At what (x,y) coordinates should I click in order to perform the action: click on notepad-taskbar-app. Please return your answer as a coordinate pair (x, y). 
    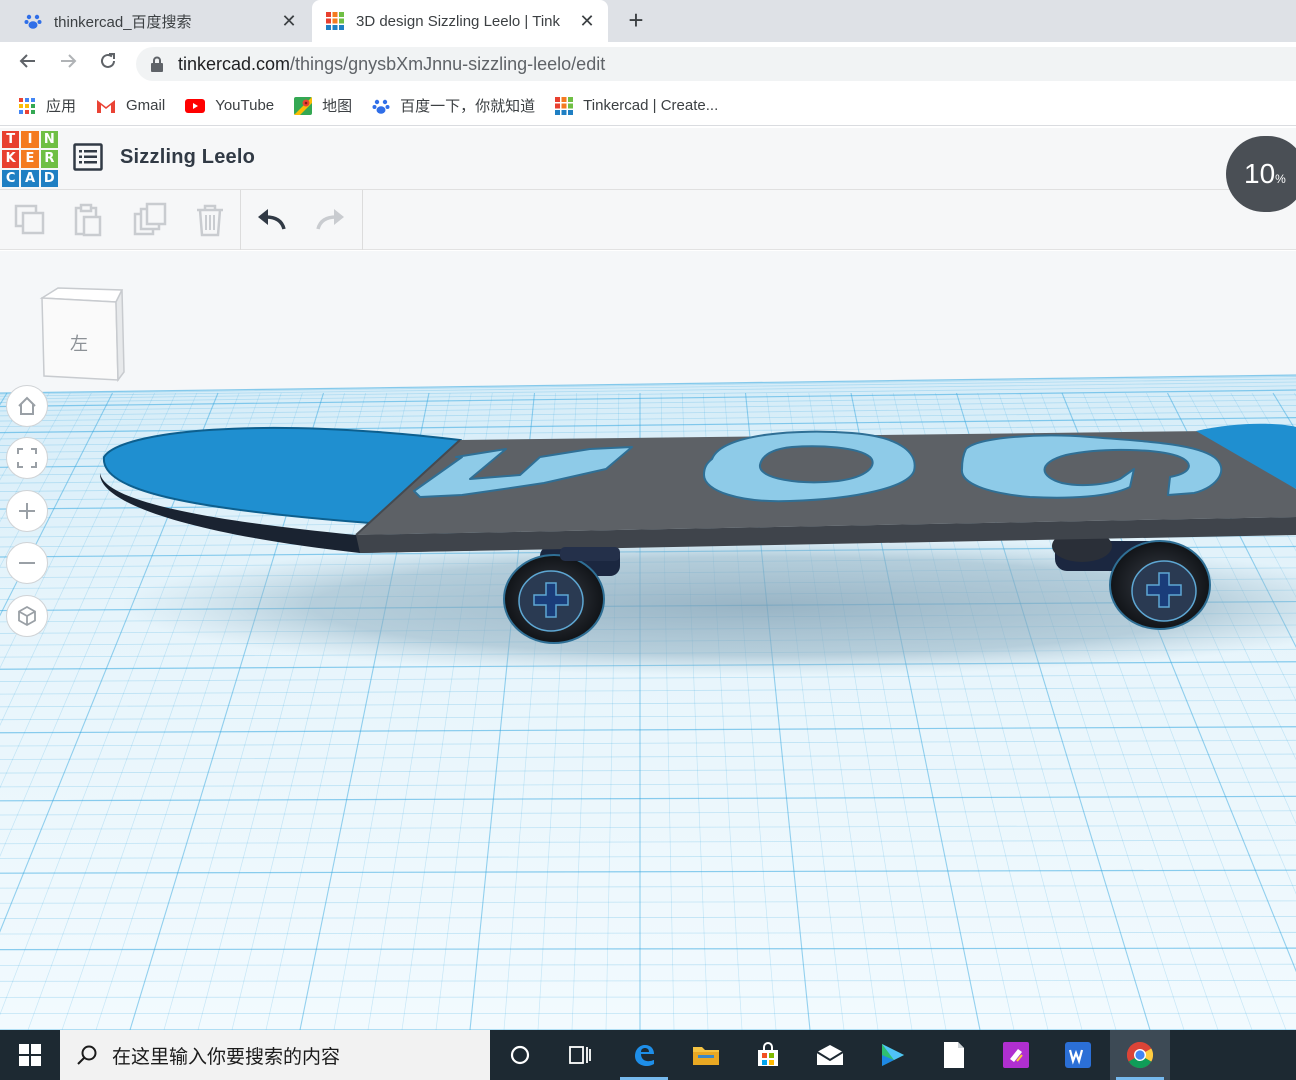
    Looking at the image, I should click on (954, 1055).